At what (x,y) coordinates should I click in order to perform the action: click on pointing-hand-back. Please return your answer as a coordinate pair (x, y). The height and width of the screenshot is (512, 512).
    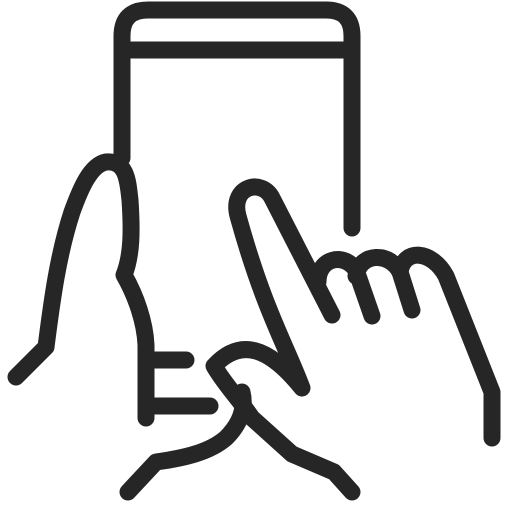
    Looking at the image, I should click on (446, 346).